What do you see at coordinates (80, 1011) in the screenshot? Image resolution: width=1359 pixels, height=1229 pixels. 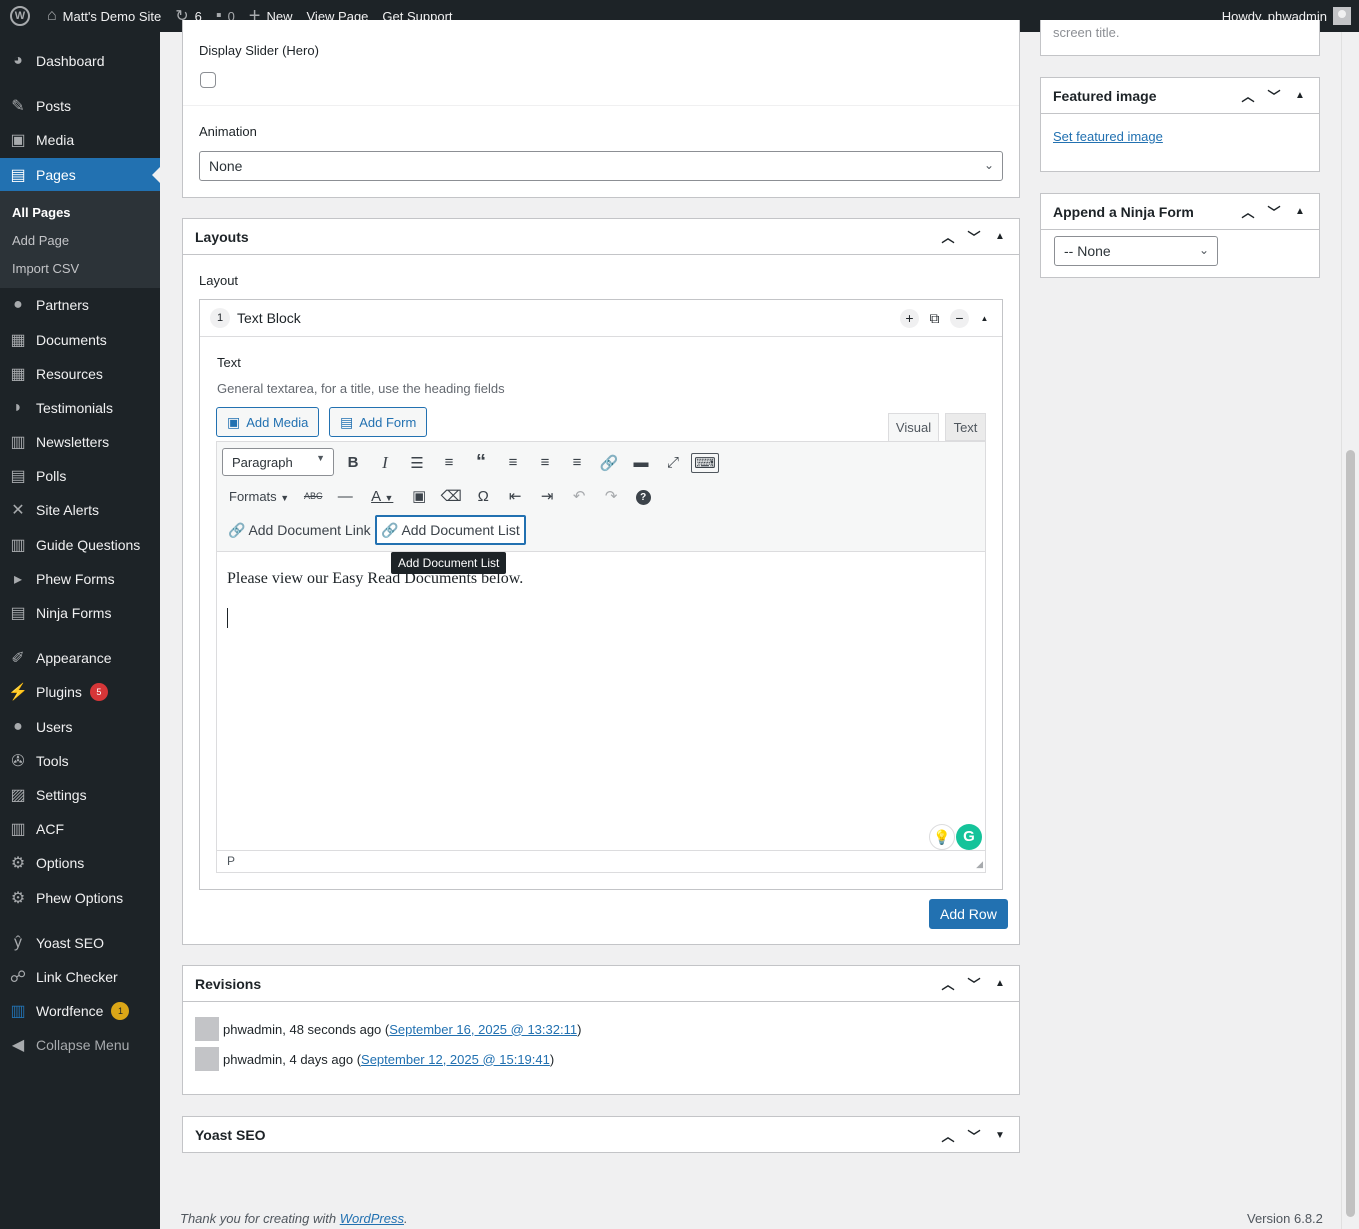 I see `sidebar-item-wordfence: ▥ Wordfence 1` at bounding box center [80, 1011].